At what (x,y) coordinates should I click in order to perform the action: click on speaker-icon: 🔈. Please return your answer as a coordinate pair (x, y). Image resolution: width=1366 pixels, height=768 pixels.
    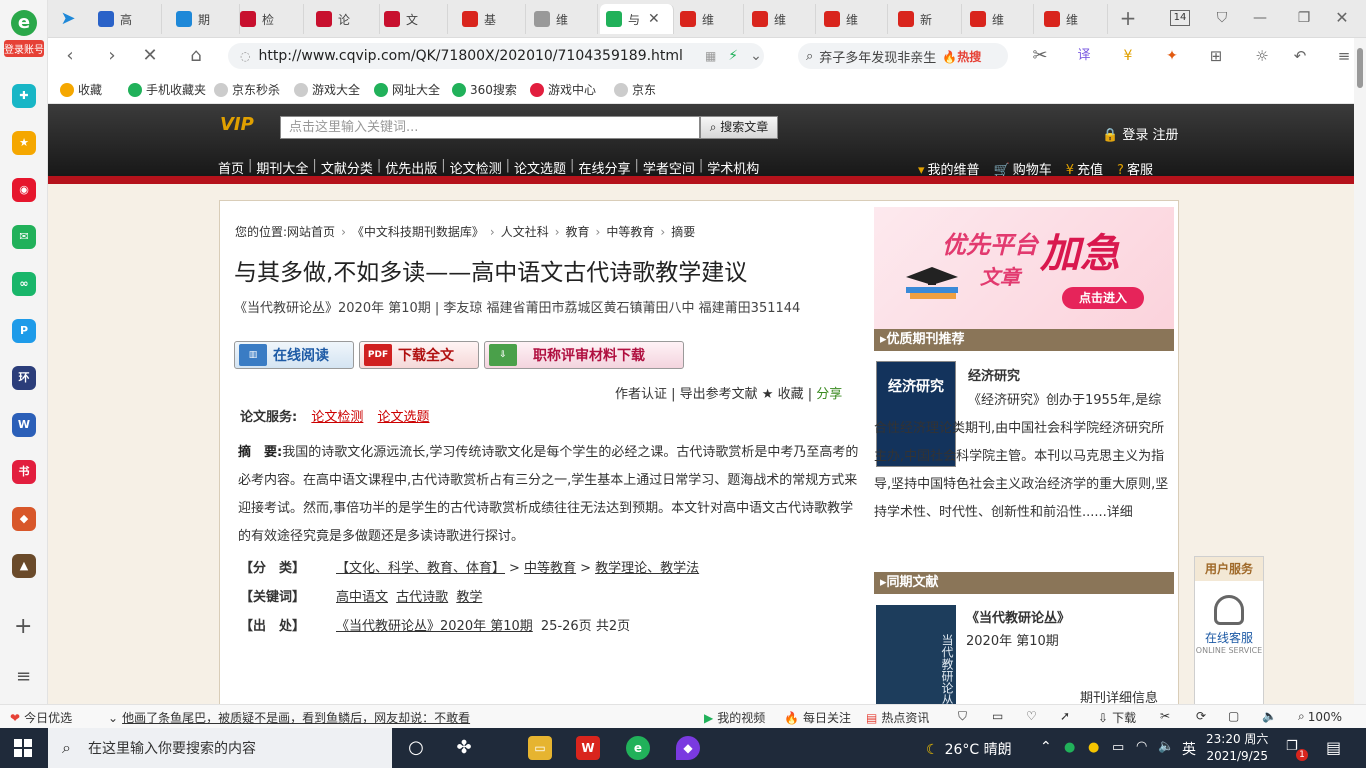
    Looking at the image, I should click on (1269, 716).